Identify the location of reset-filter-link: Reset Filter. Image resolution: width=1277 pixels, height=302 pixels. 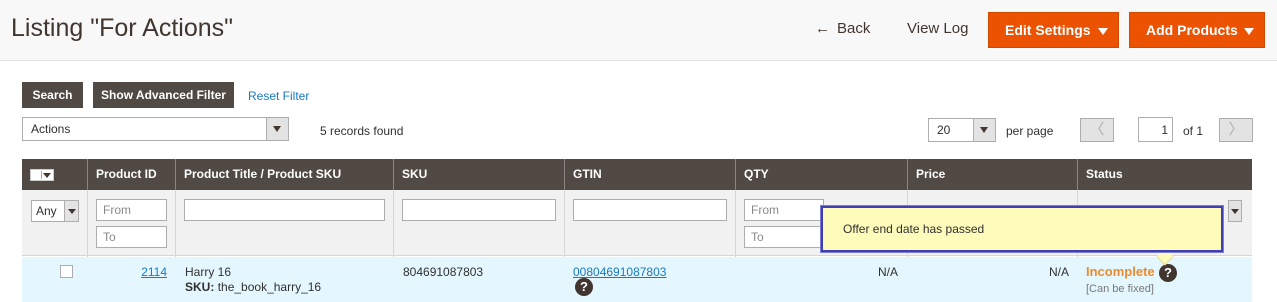
(278, 96).